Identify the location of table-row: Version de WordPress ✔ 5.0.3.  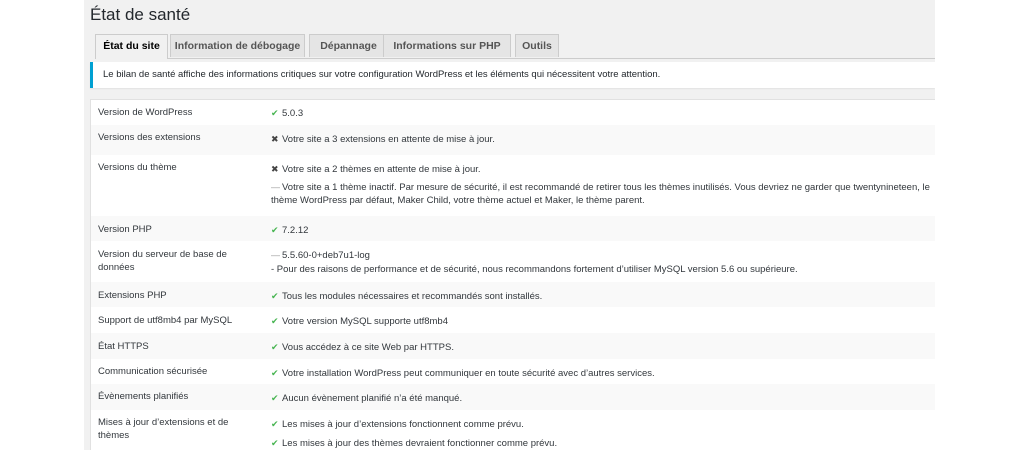
(513, 112).